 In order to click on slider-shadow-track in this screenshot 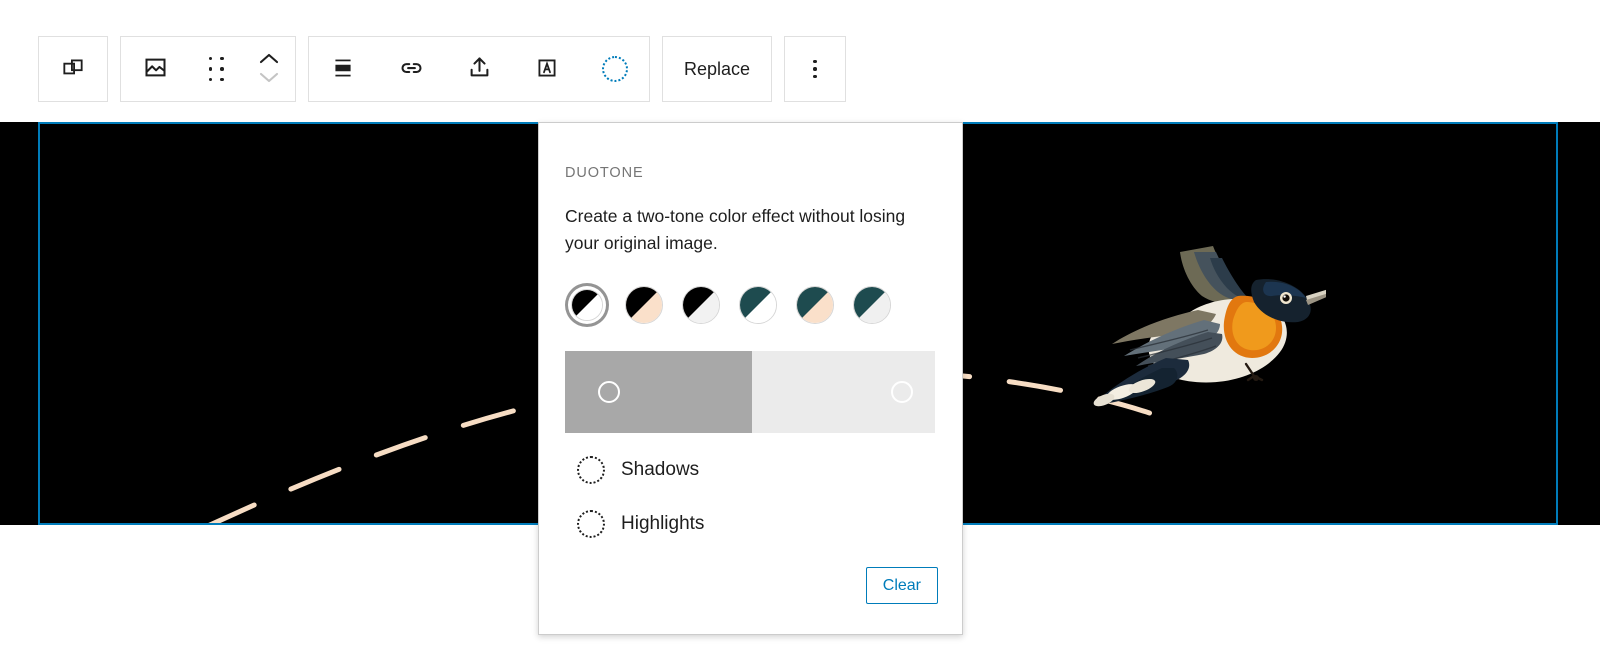, I will do `click(658, 392)`.